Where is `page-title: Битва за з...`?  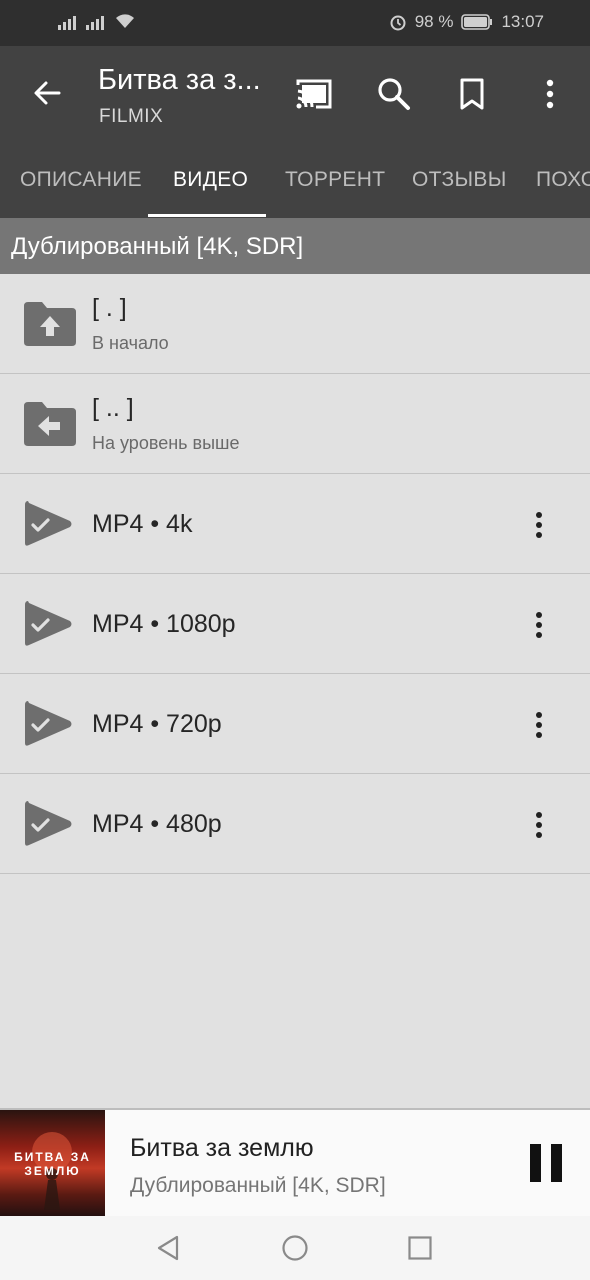 page-title: Битва за з... is located at coordinates (179, 80).